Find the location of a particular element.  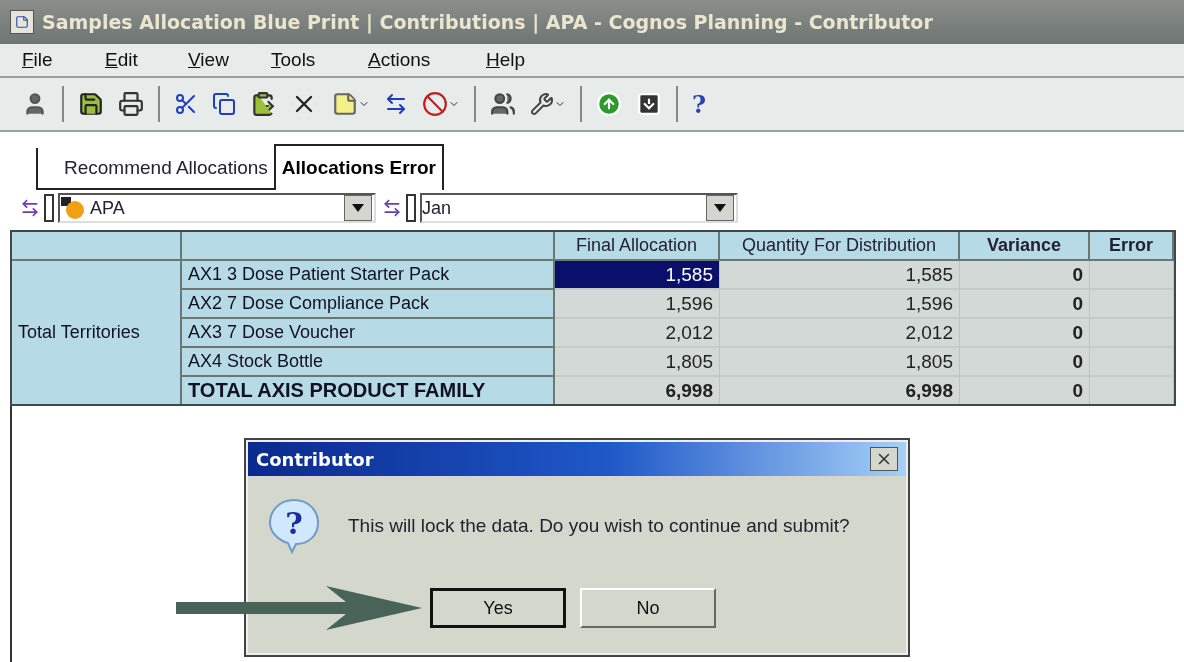

row-label: AX2 7 Dose Compliance Pack is located at coordinates (368, 304).